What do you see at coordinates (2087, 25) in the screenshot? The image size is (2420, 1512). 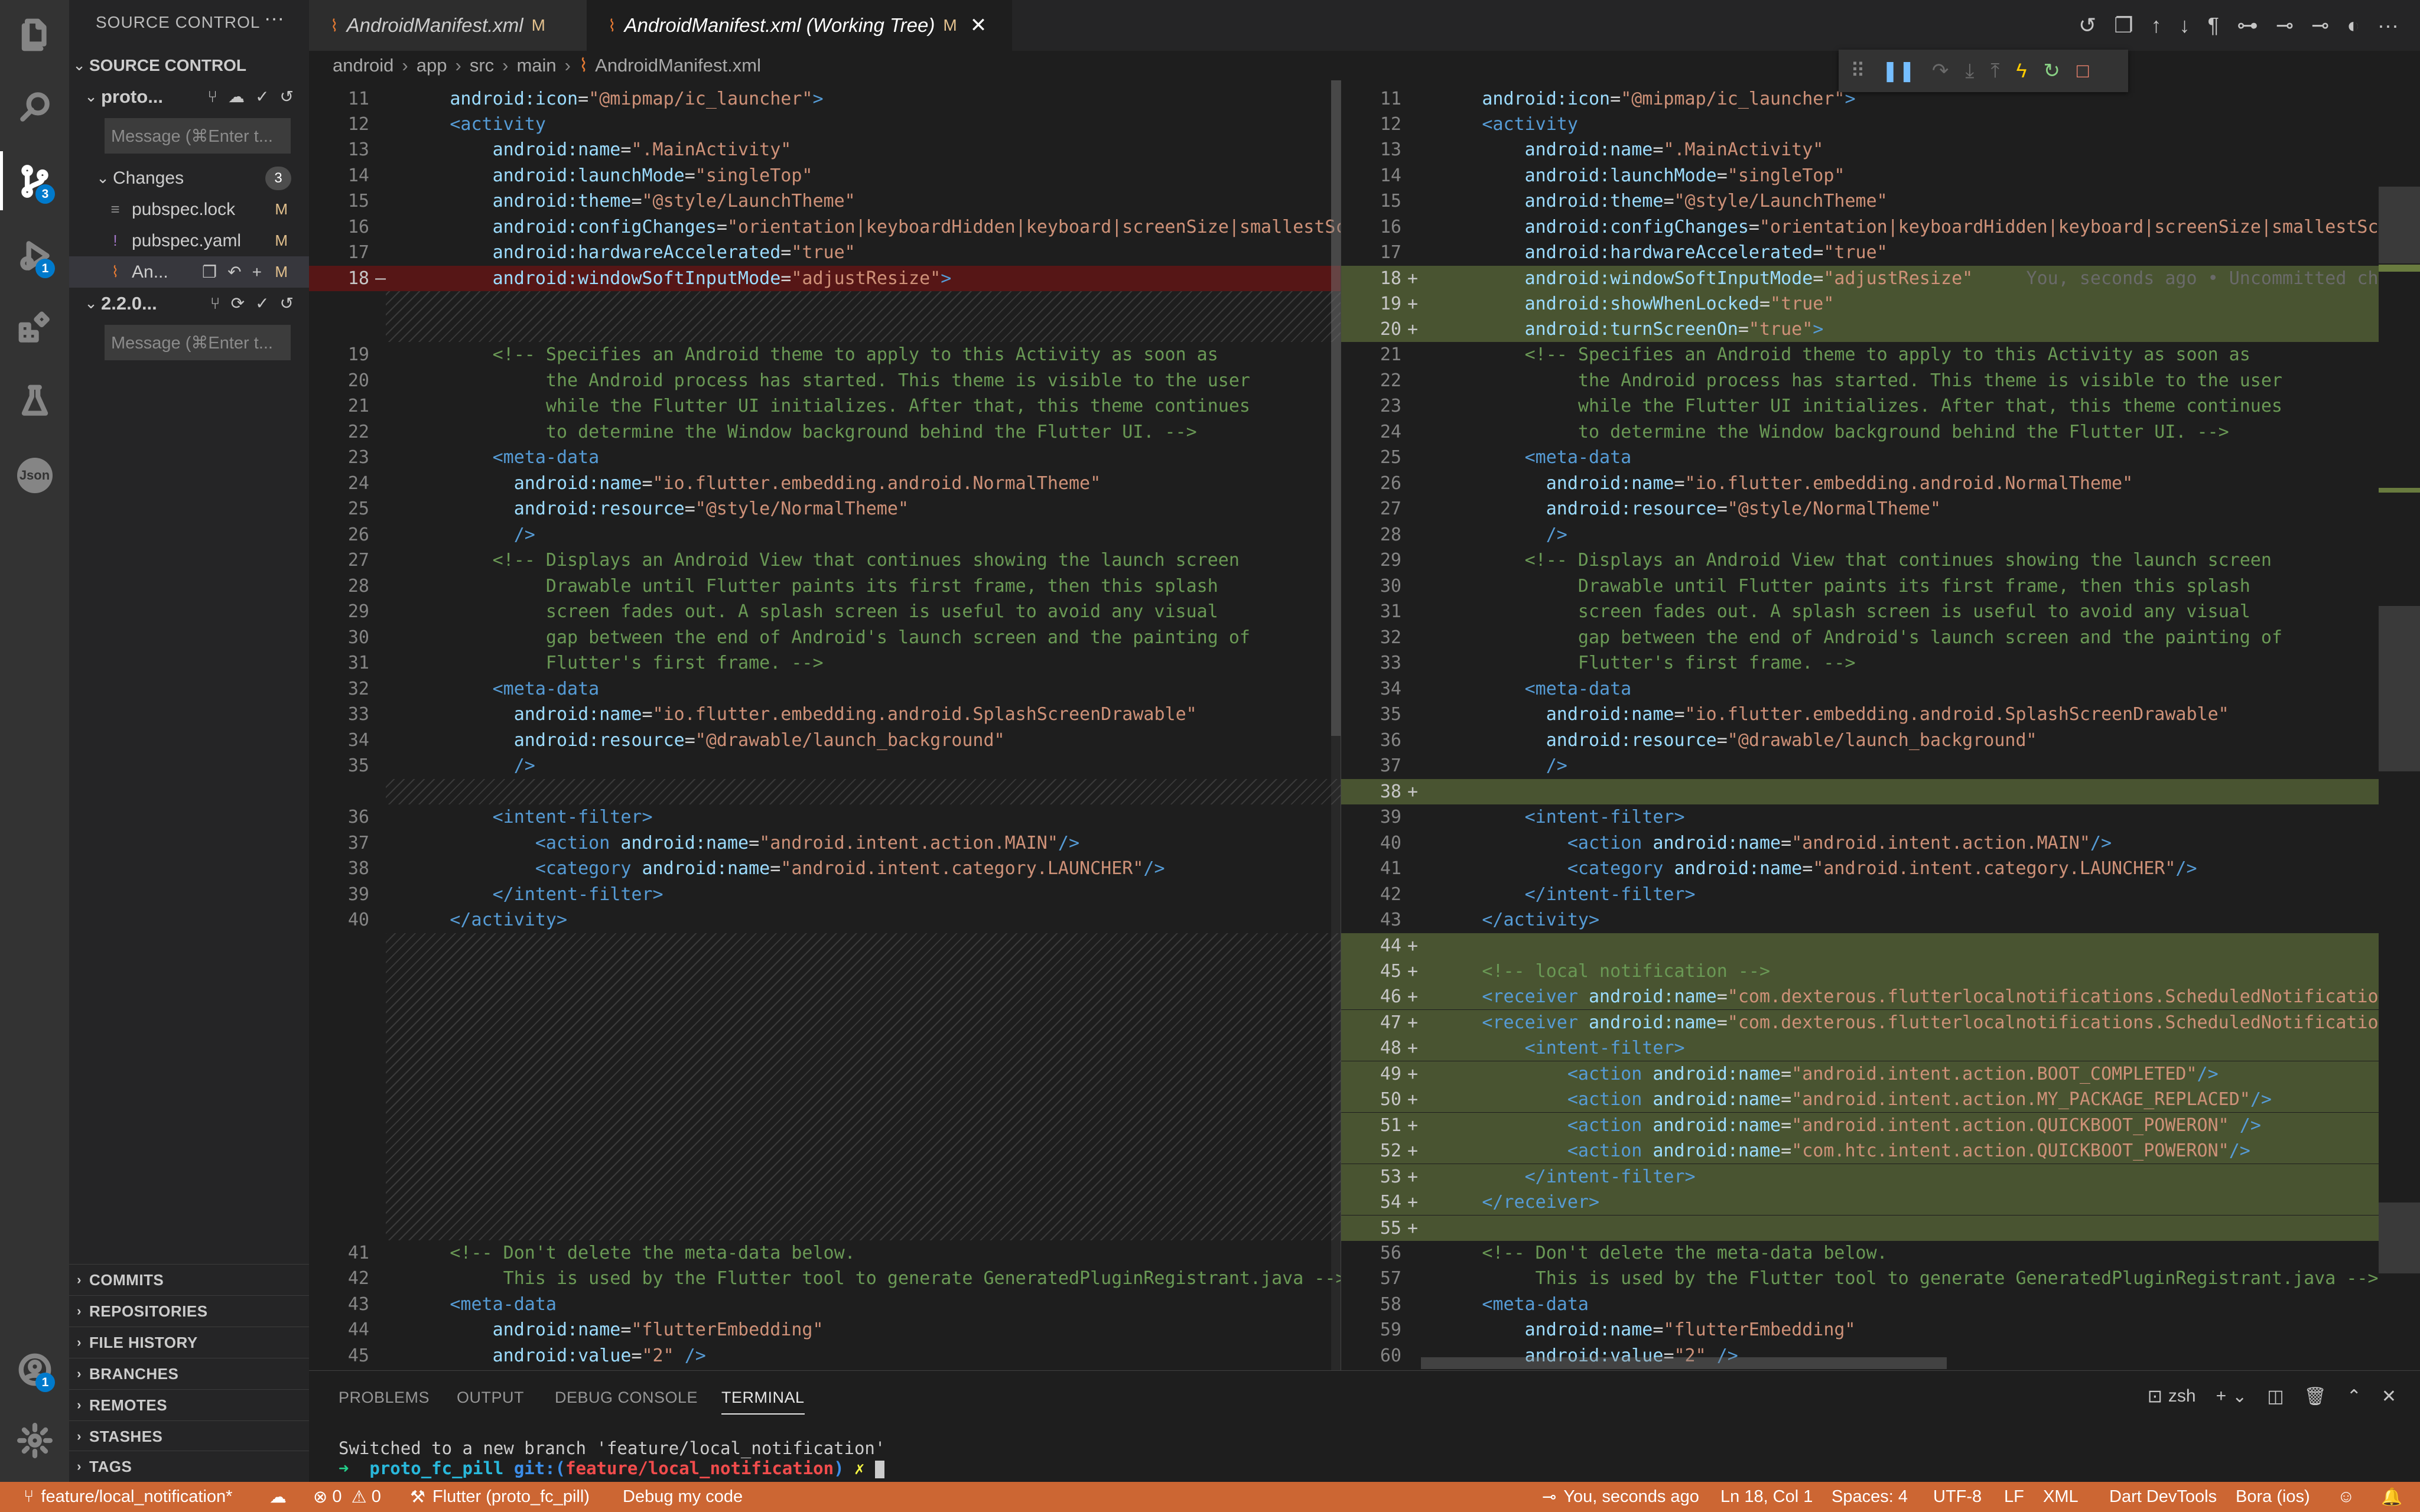 I see `timeline-icon: ↺` at bounding box center [2087, 25].